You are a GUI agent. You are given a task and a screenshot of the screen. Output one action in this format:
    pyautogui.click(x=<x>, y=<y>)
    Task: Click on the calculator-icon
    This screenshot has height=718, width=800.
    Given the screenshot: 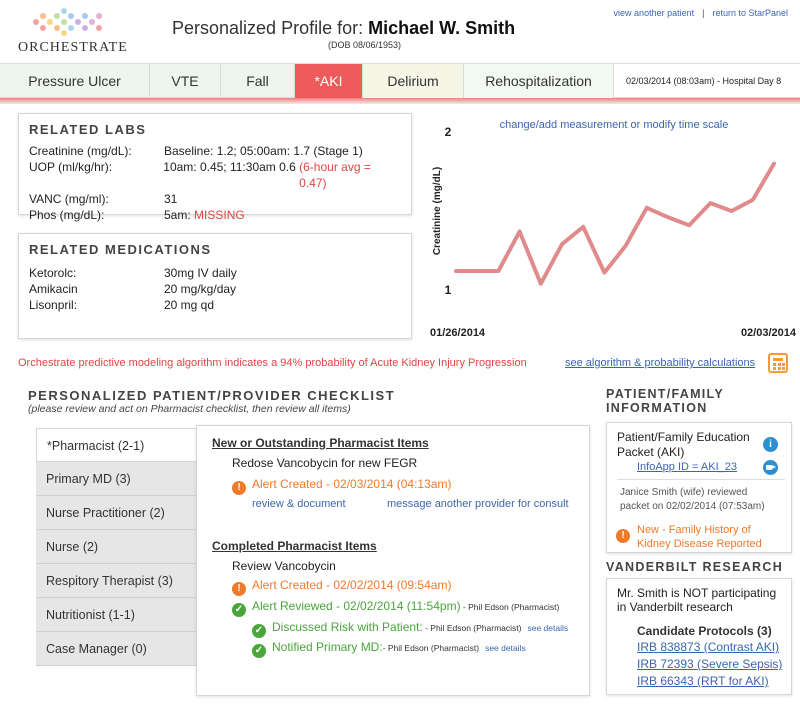 What is the action you would take?
    pyautogui.click(x=778, y=363)
    